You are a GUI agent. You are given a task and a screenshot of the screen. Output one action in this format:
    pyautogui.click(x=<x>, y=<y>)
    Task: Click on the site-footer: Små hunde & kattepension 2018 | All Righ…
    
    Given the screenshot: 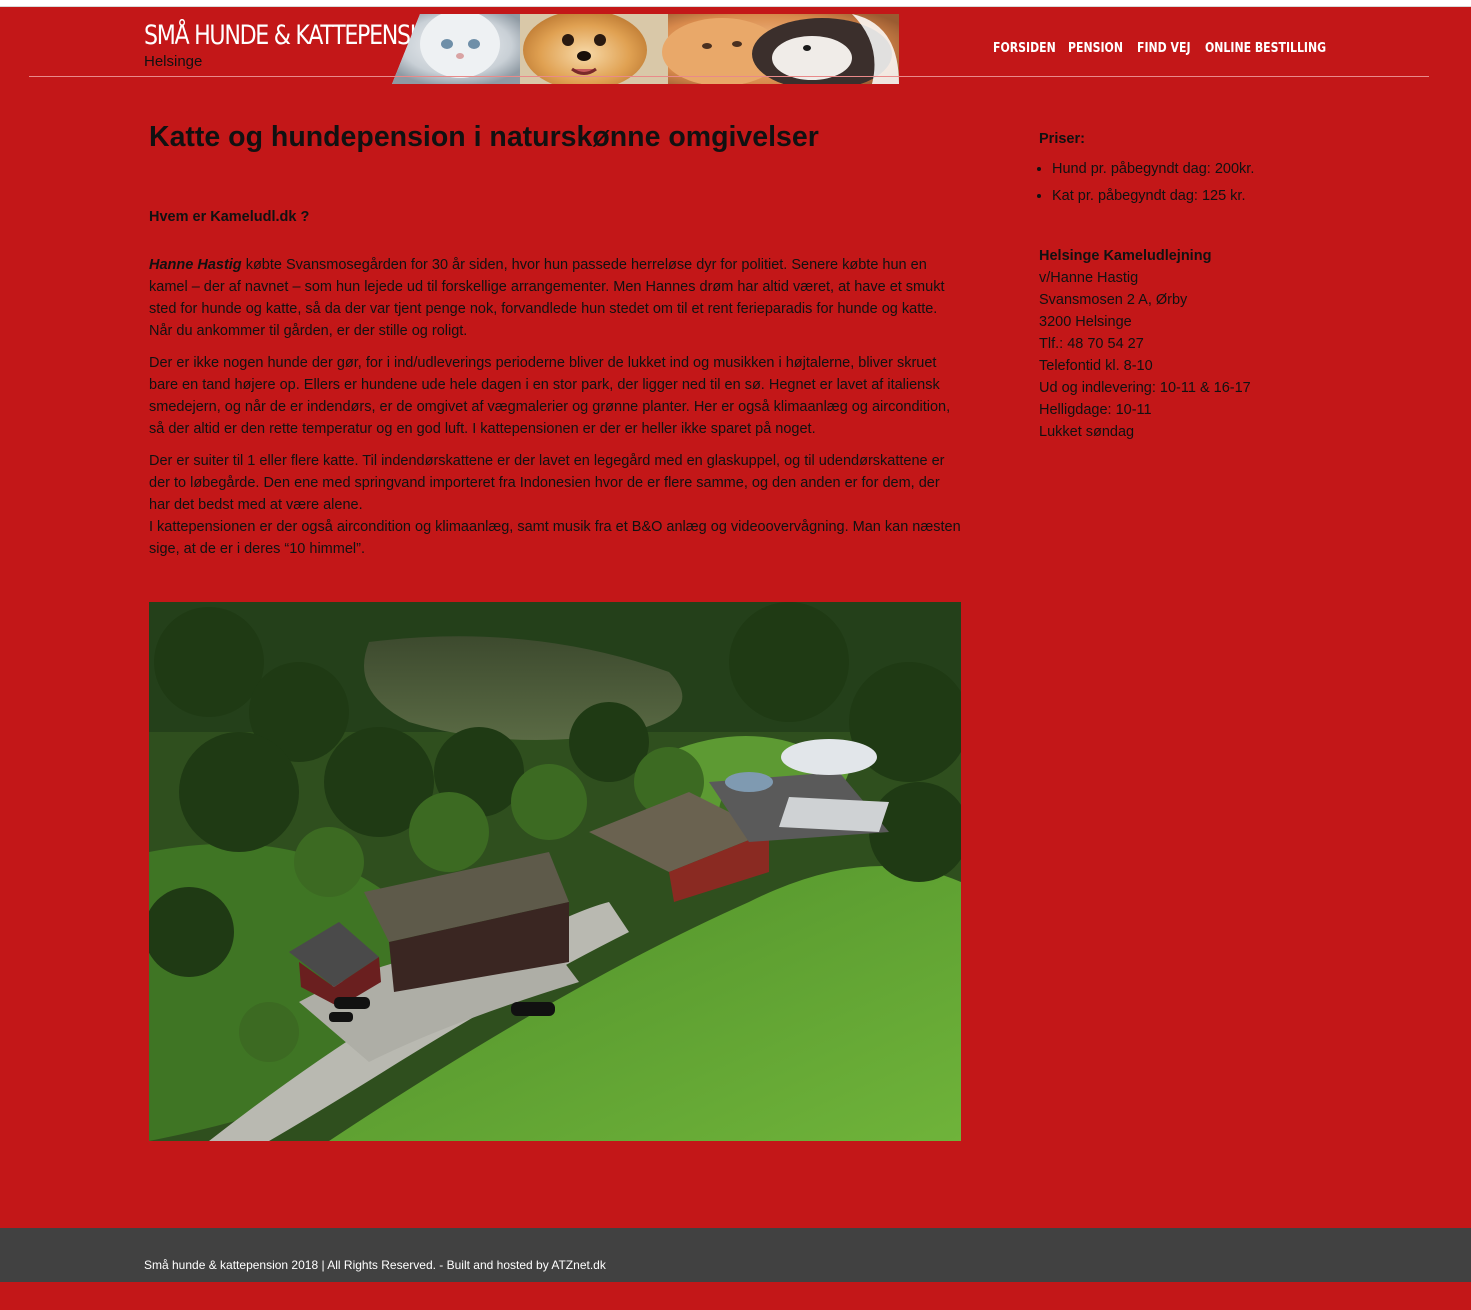 What is the action you would take?
    pyautogui.click(x=735, y=1255)
    